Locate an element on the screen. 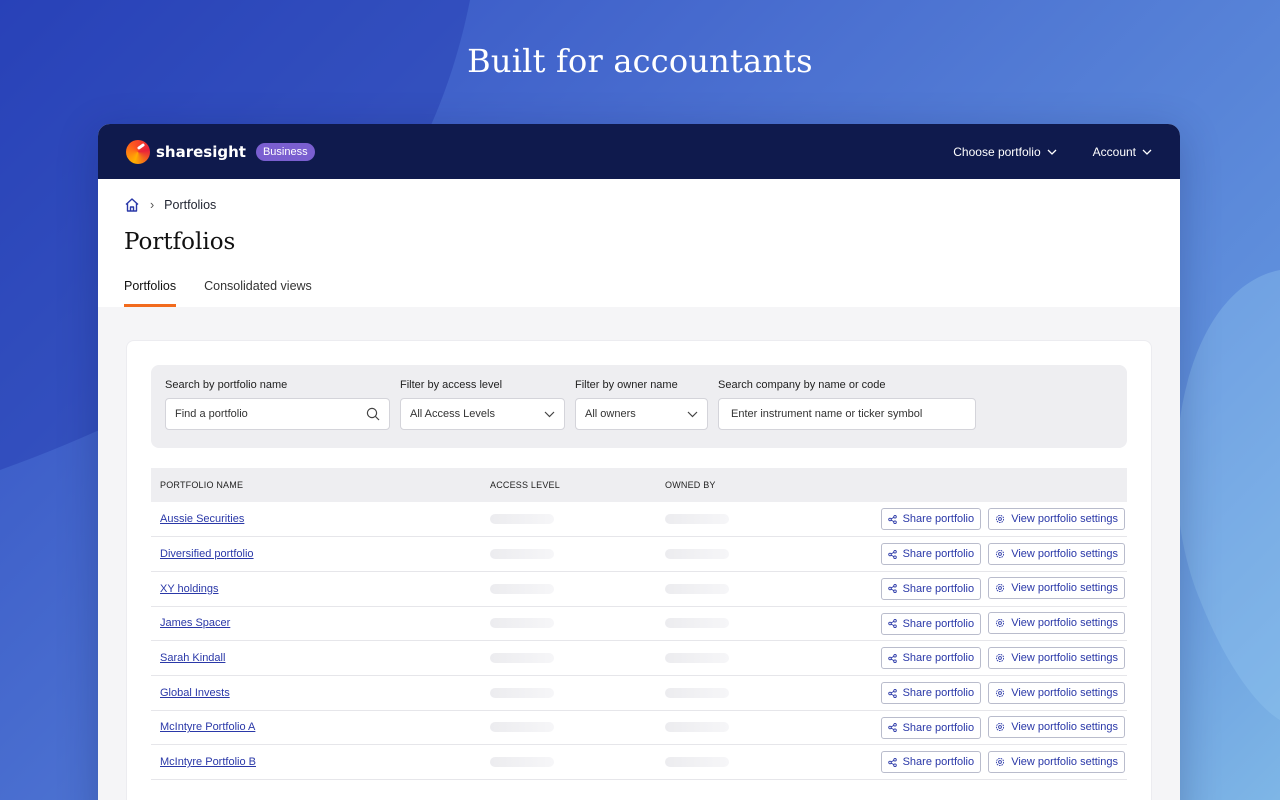  portfolio-name-link: McIntyre Portfolio B is located at coordinates (208, 762).